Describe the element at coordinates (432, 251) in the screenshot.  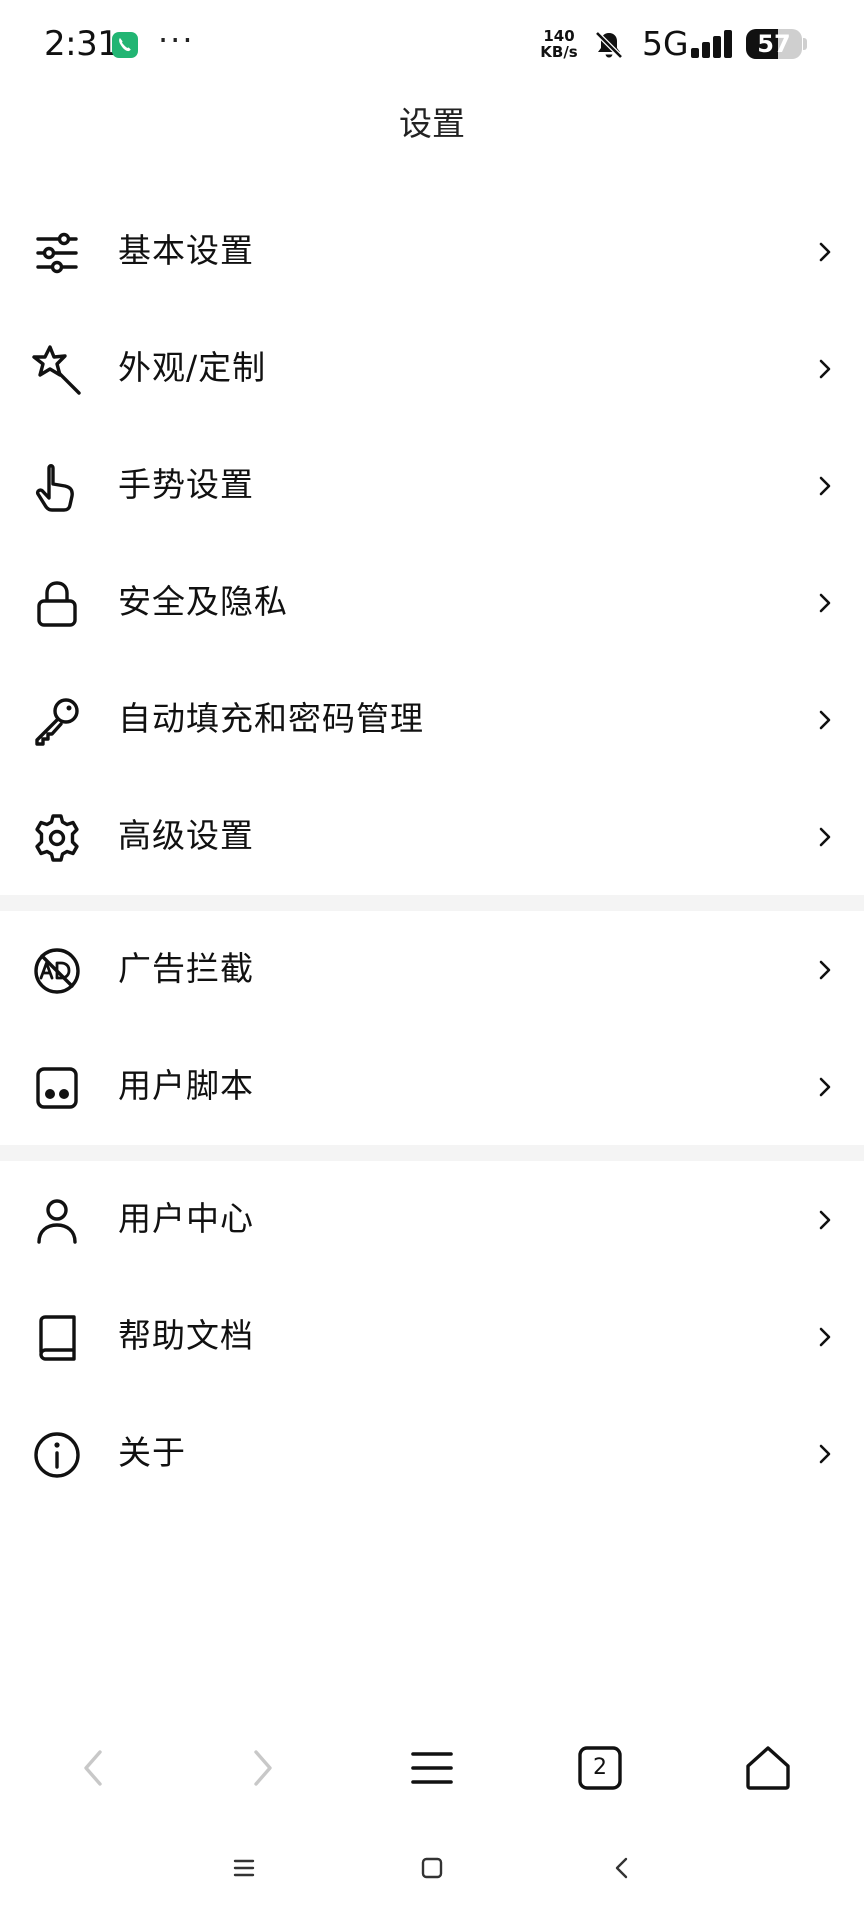
I see `settings-item-basic: 基本设置` at that location.